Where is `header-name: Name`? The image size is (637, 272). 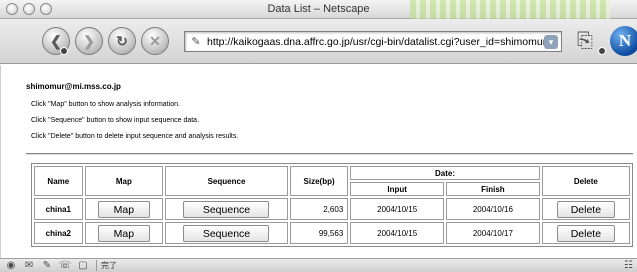
header-name: Name is located at coordinates (58, 181).